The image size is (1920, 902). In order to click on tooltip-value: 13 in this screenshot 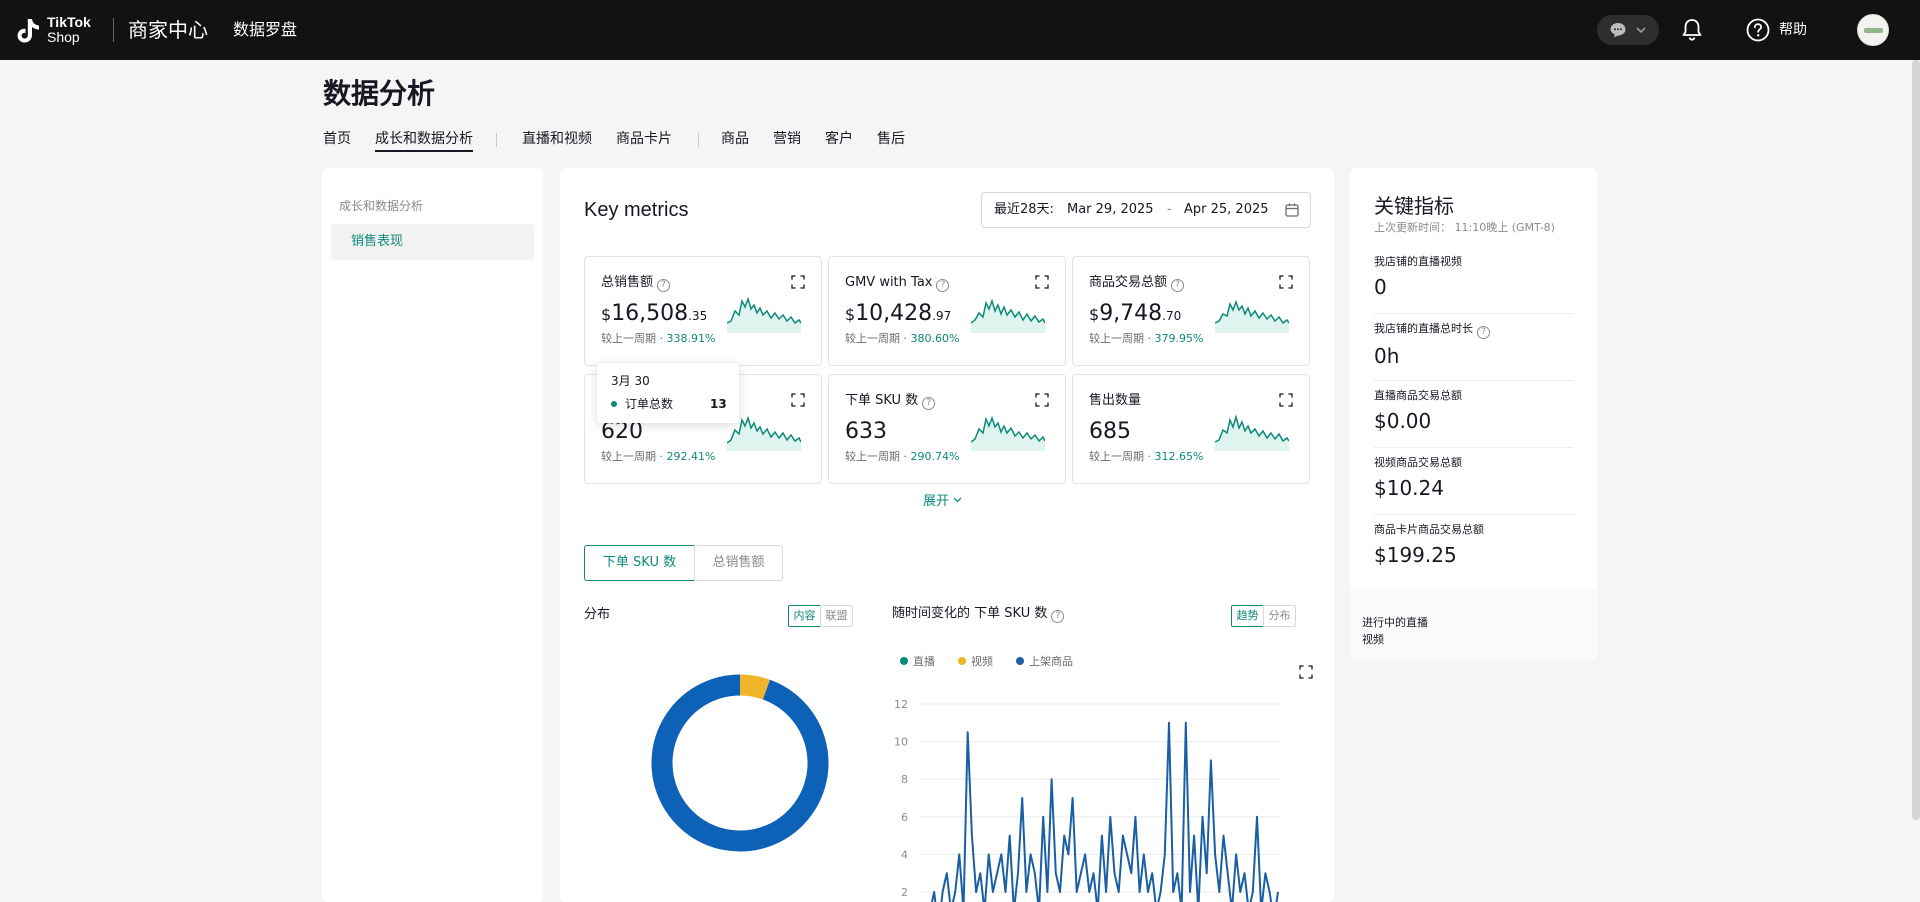, I will do `click(718, 404)`.